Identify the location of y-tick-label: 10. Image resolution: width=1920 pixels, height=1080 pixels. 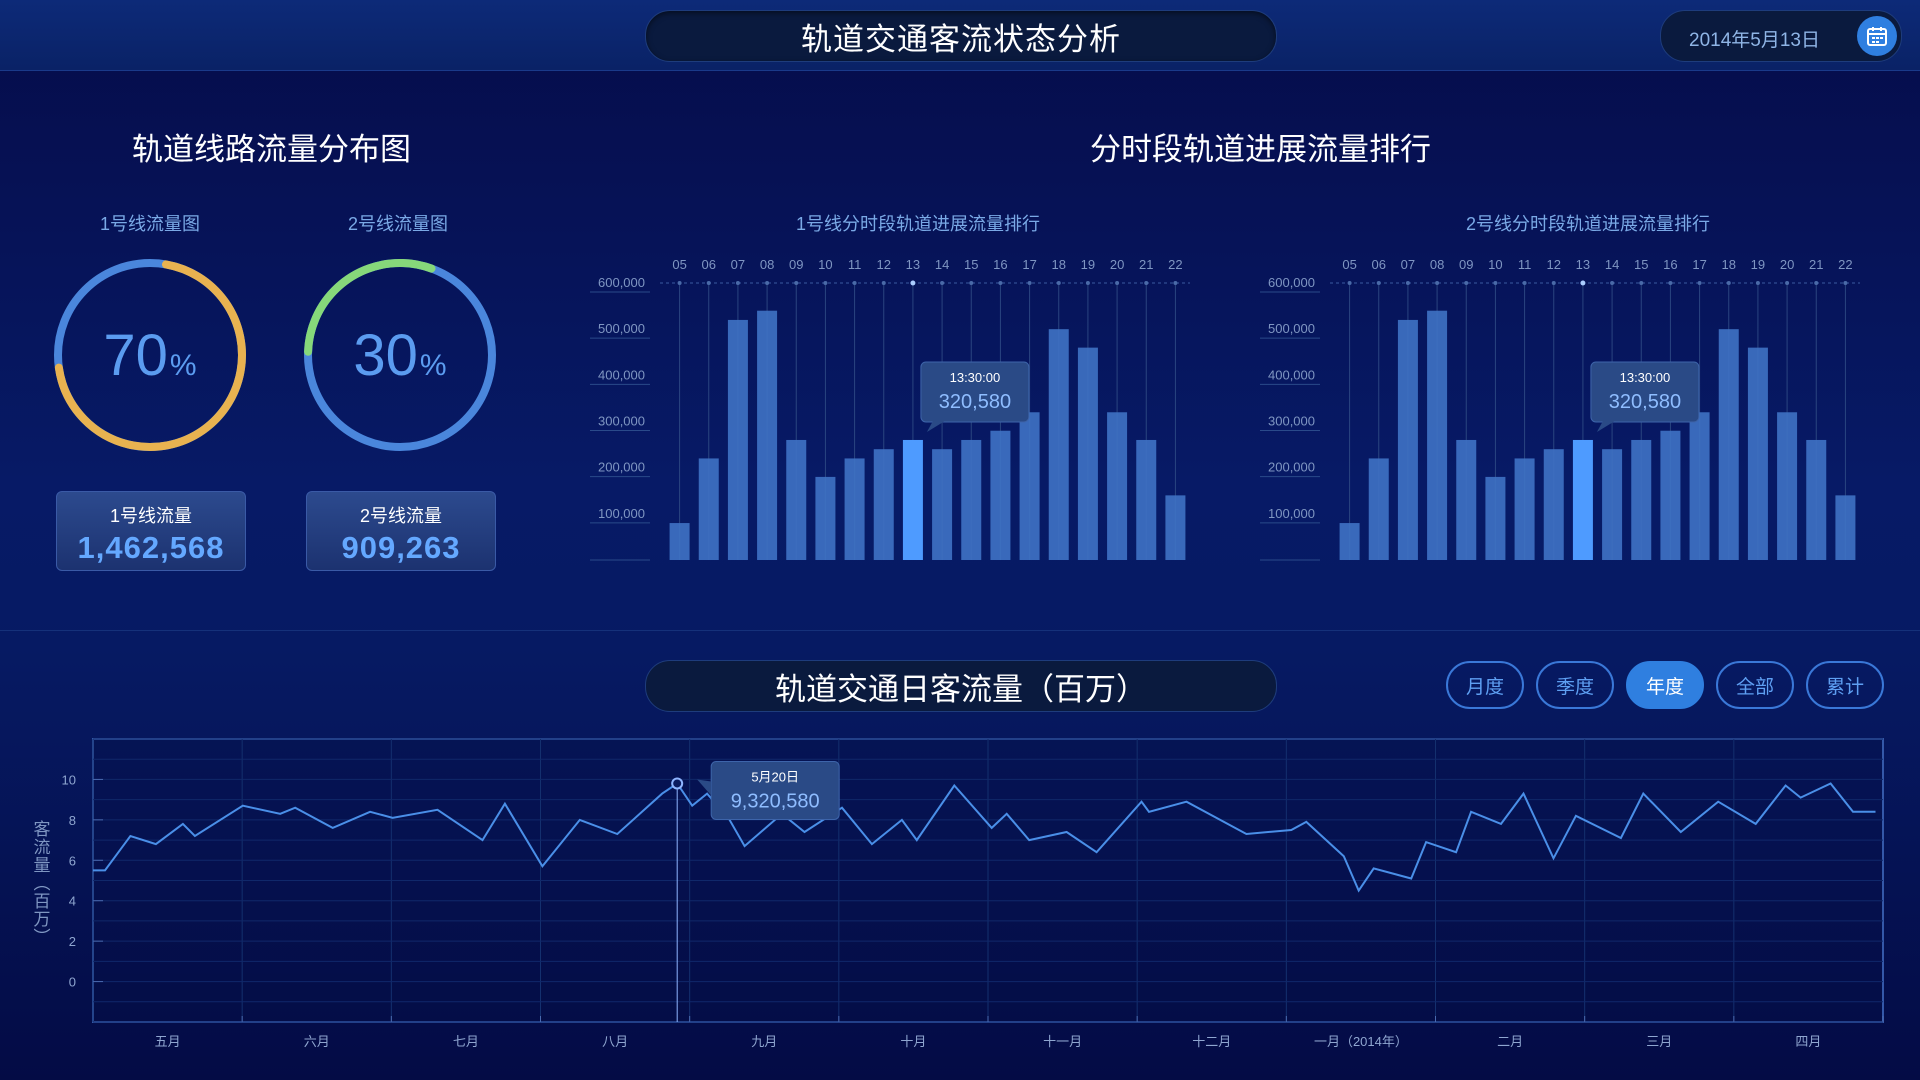
(69, 779).